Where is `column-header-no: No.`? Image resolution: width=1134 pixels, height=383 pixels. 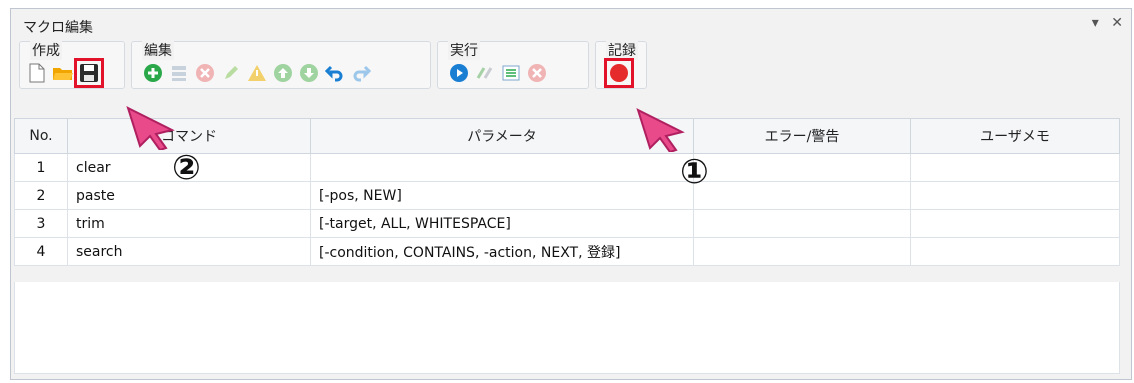 column-header-no: No. is located at coordinates (41, 136).